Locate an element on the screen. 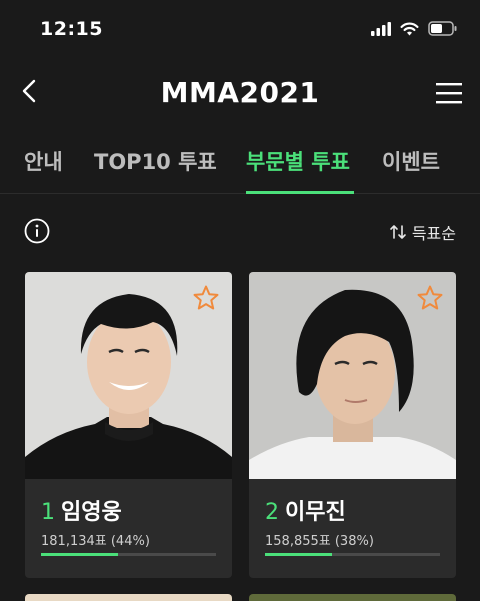  active-tab-indicator is located at coordinates (300, 192).